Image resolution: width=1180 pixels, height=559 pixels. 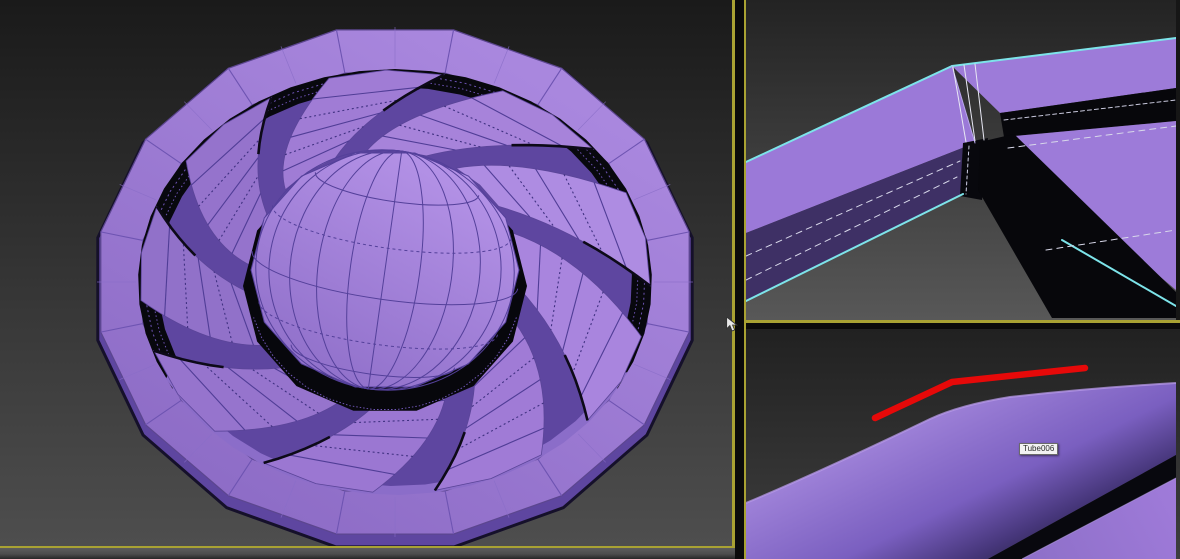 I want to click on window-bottom-strip, so click(x=367, y=553).